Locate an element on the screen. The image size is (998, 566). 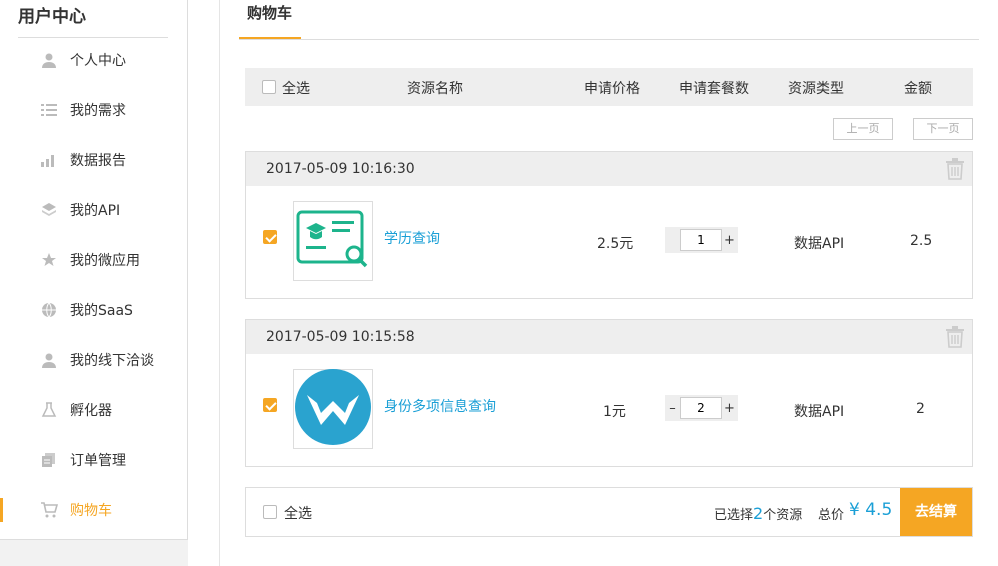
selected-count: 2 is located at coordinates (758, 513).